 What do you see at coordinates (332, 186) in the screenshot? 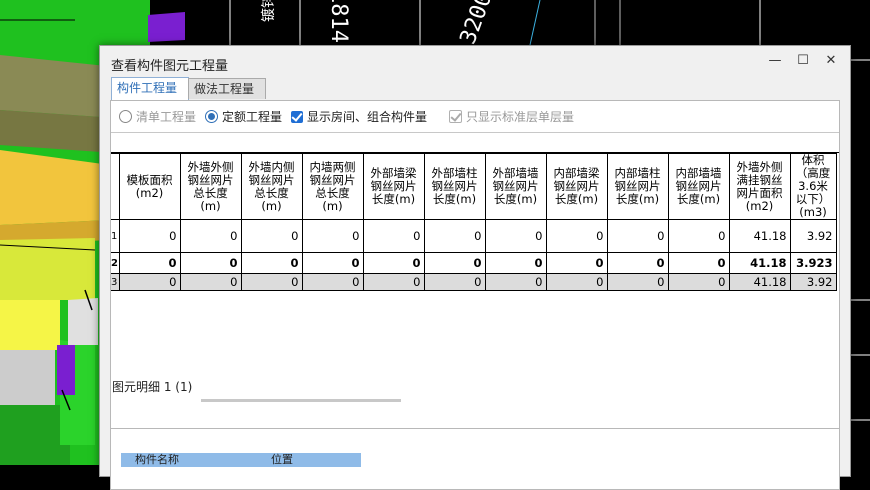
I see `col-header: 内墙两侧钢丝网片总长度(m)` at bounding box center [332, 186].